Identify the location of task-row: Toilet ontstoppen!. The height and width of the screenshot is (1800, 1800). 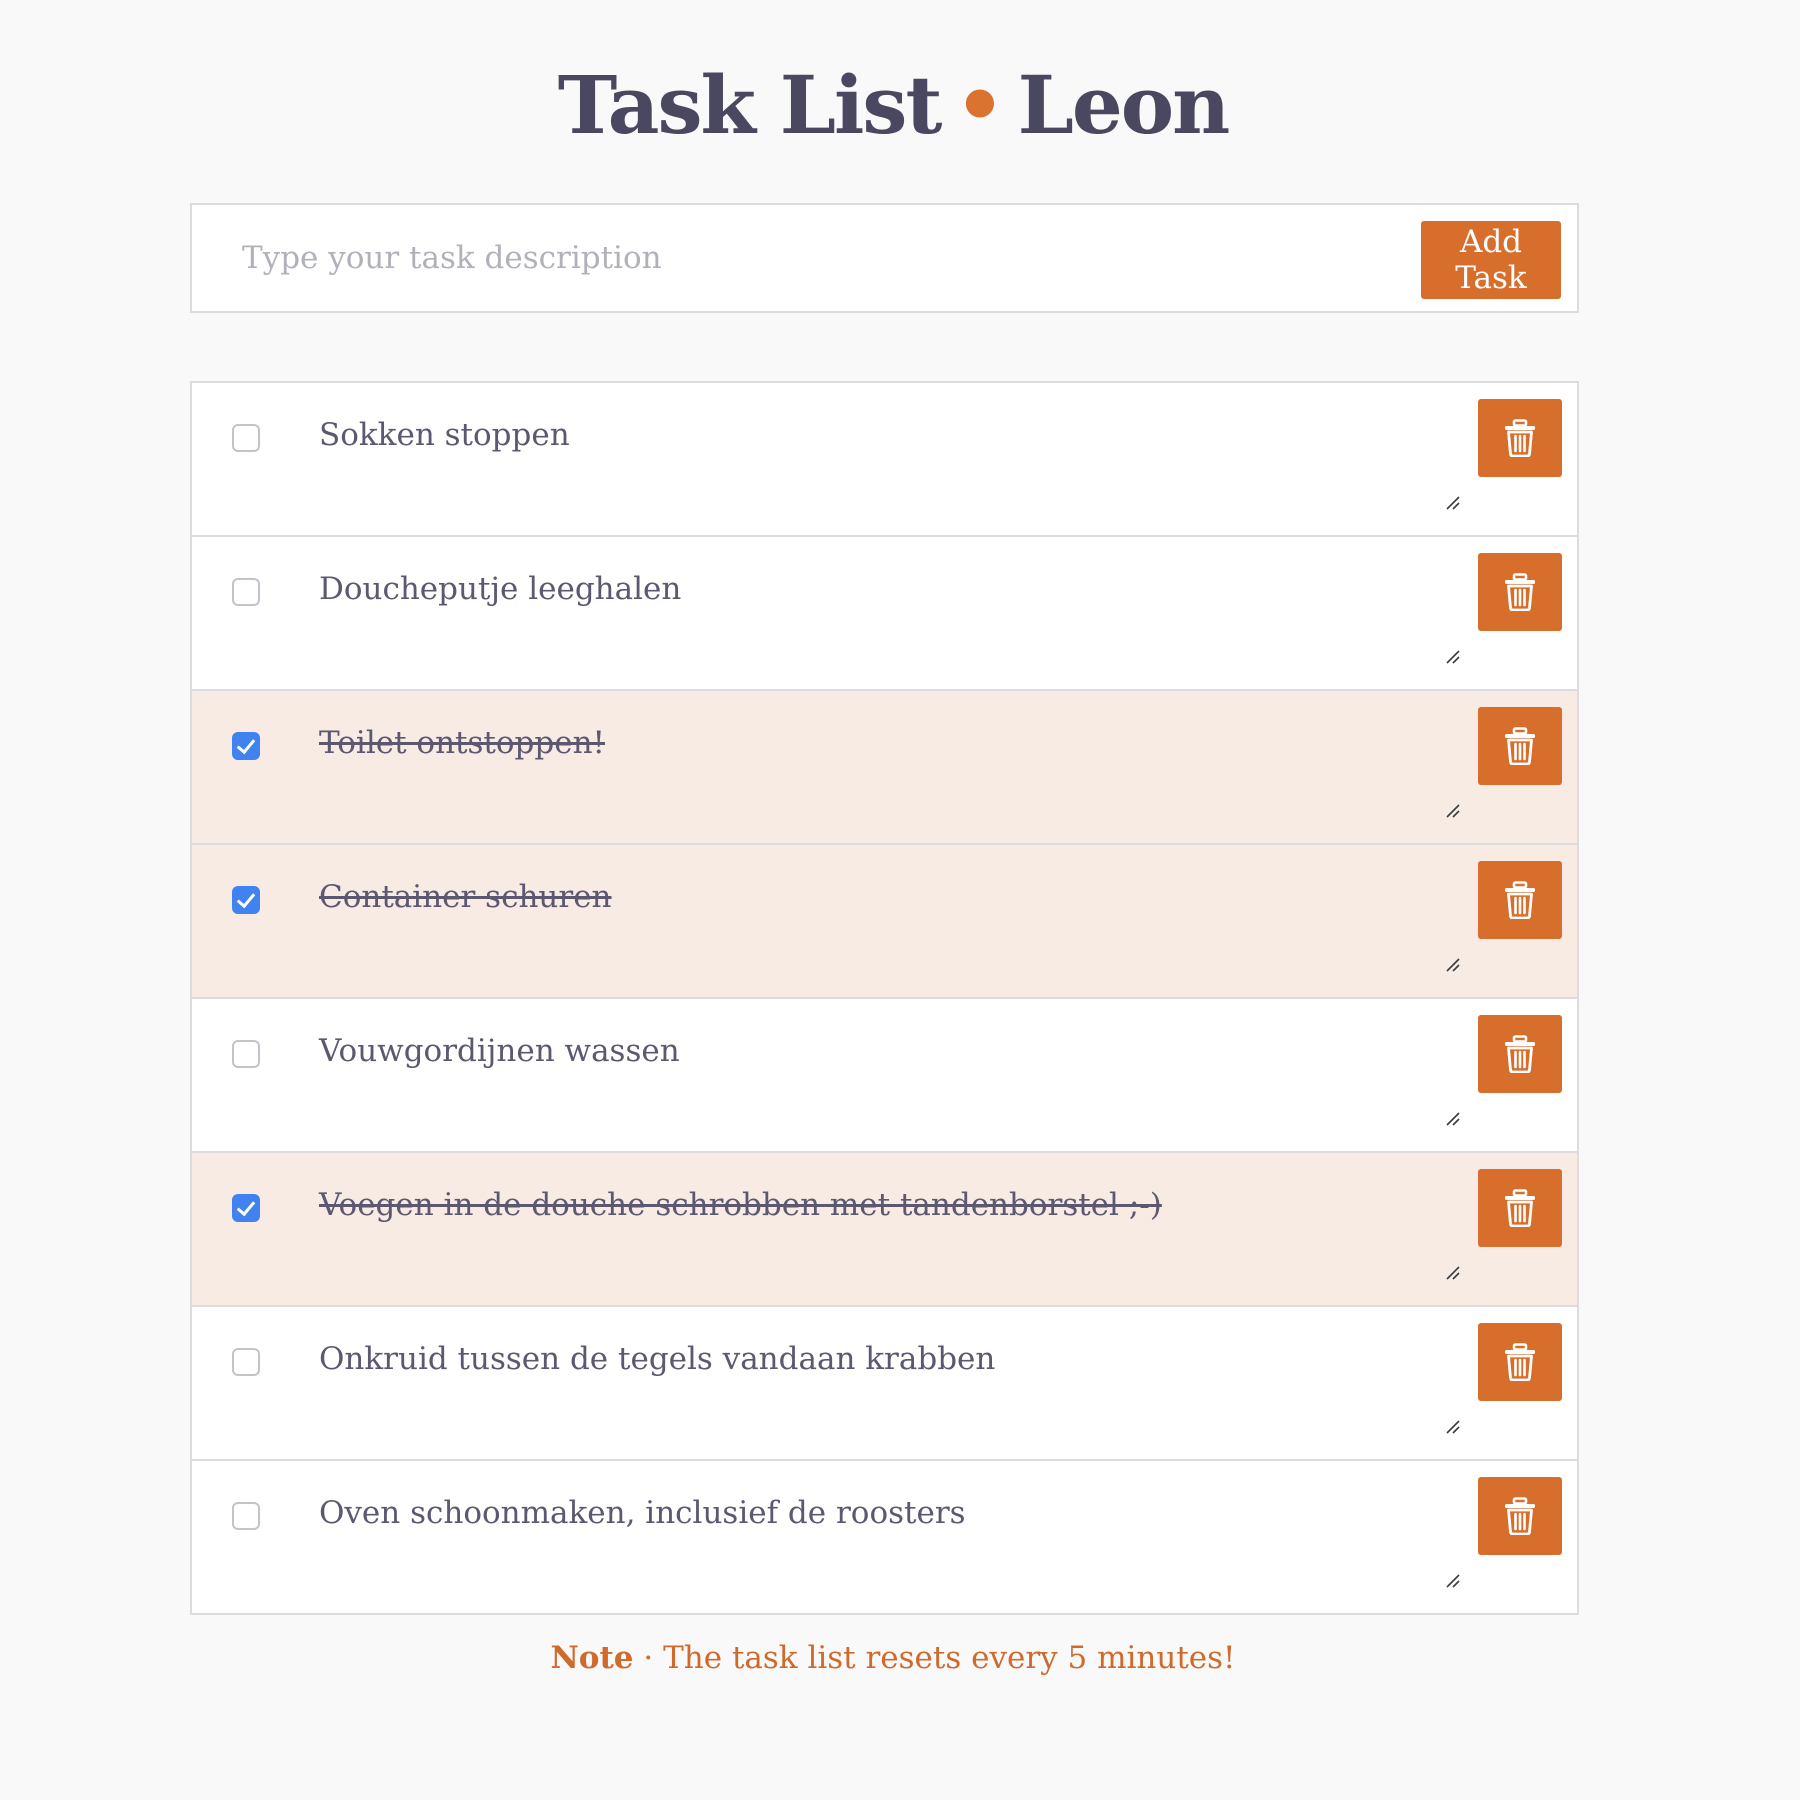
(884, 768).